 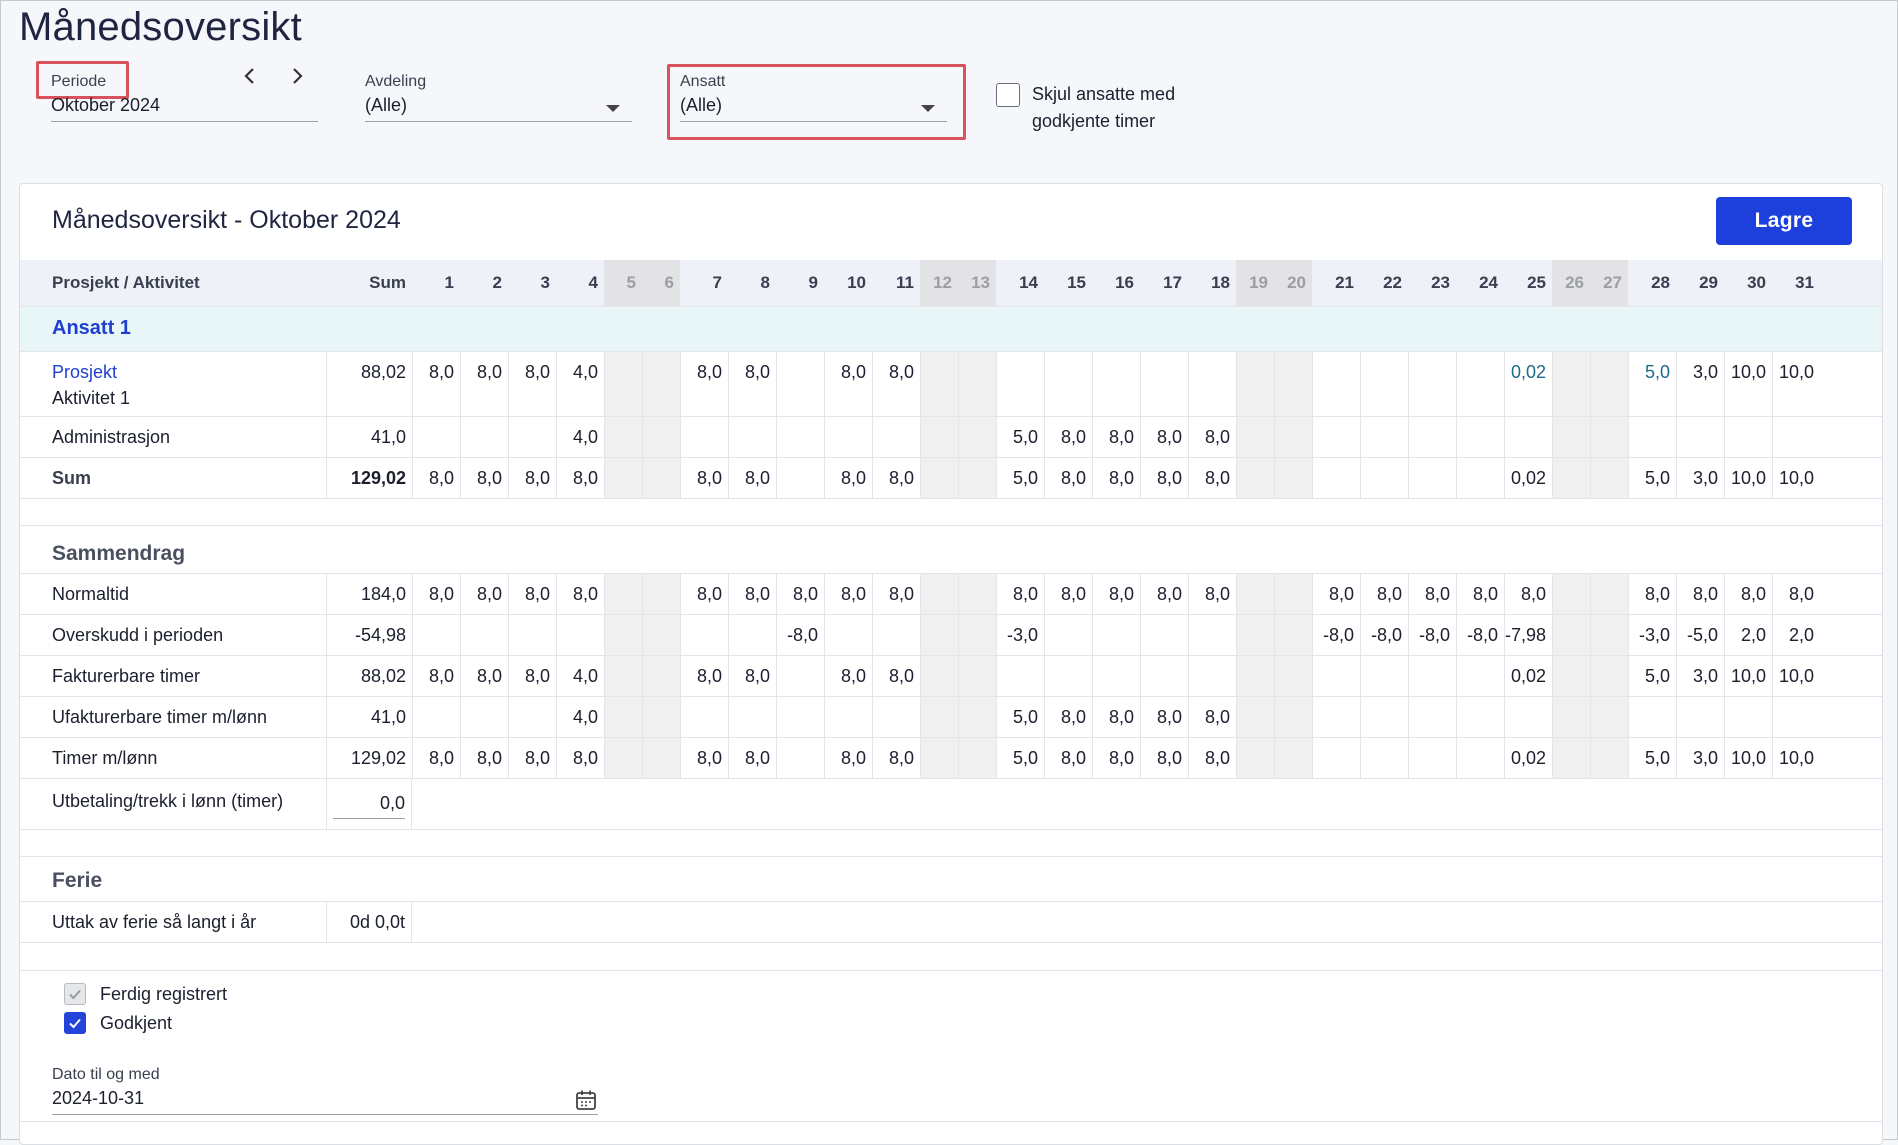 What do you see at coordinates (91, 328) in the screenshot?
I see `employee-name: Ansatt 1` at bounding box center [91, 328].